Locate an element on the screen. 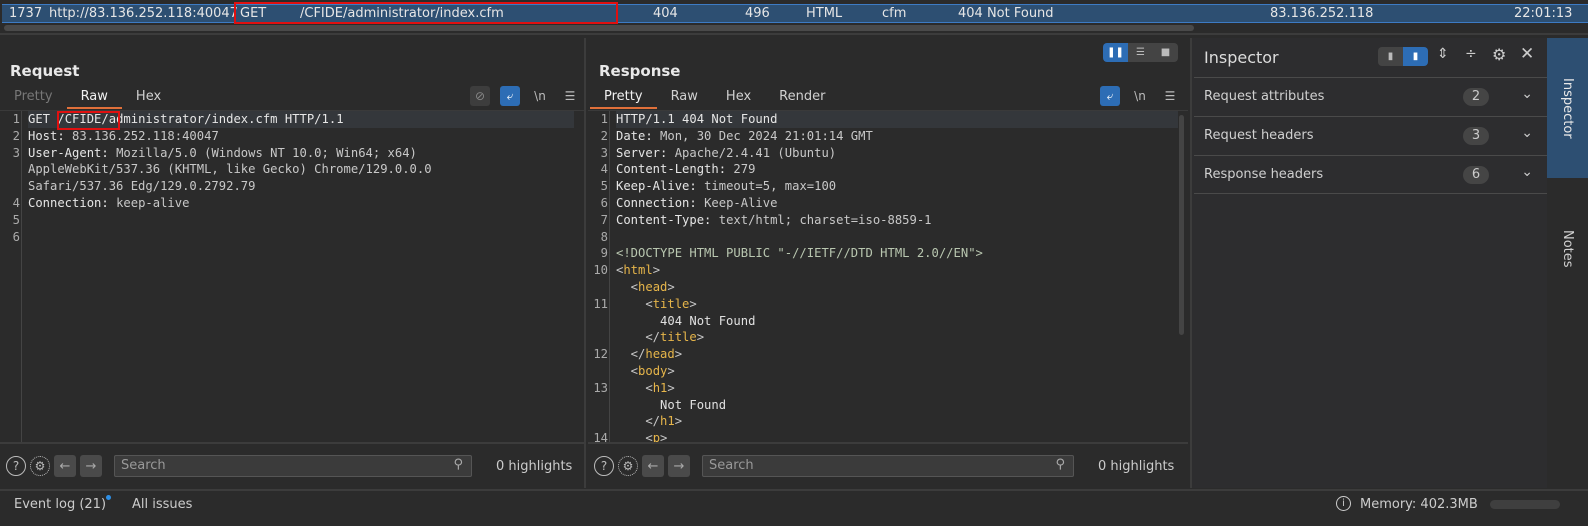  line-content: <p> is located at coordinates (641, 436).